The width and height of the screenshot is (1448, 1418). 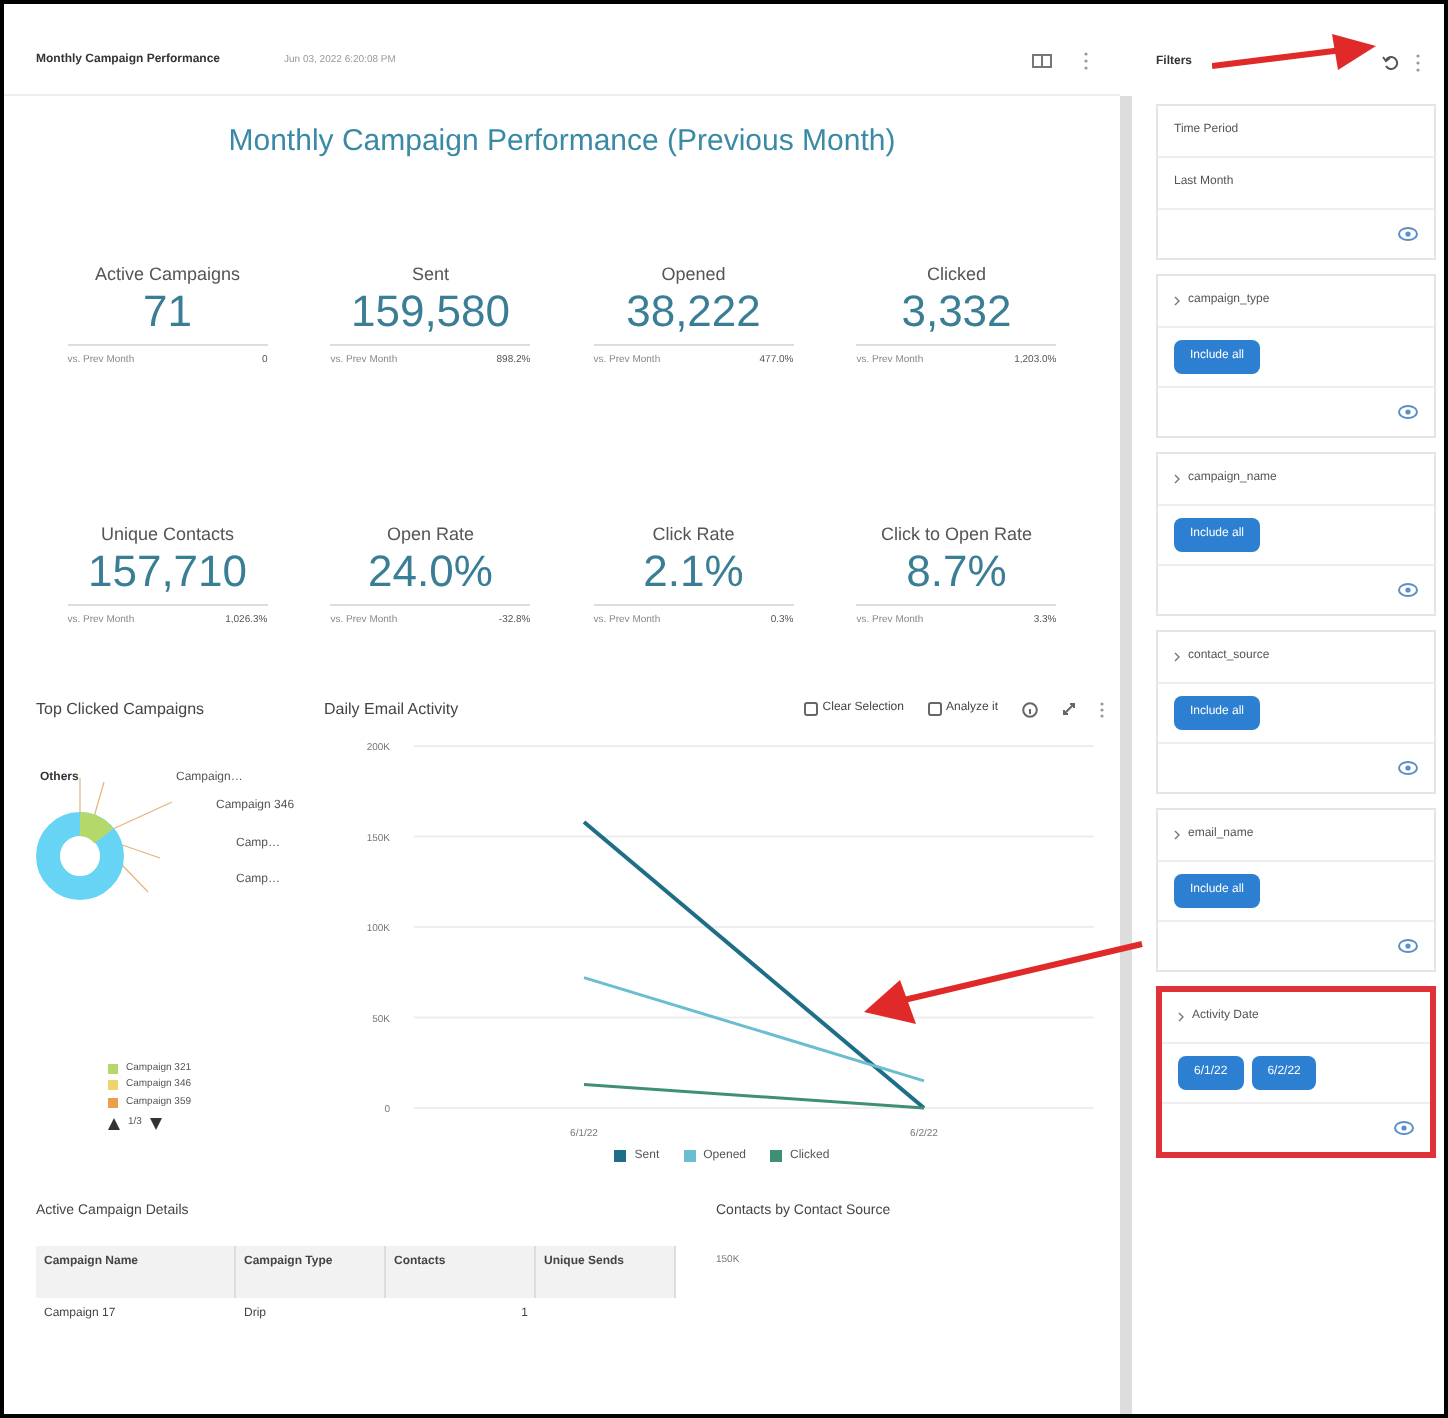 I want to click on kpi-label: Clicked, so click(x=956, y=274).